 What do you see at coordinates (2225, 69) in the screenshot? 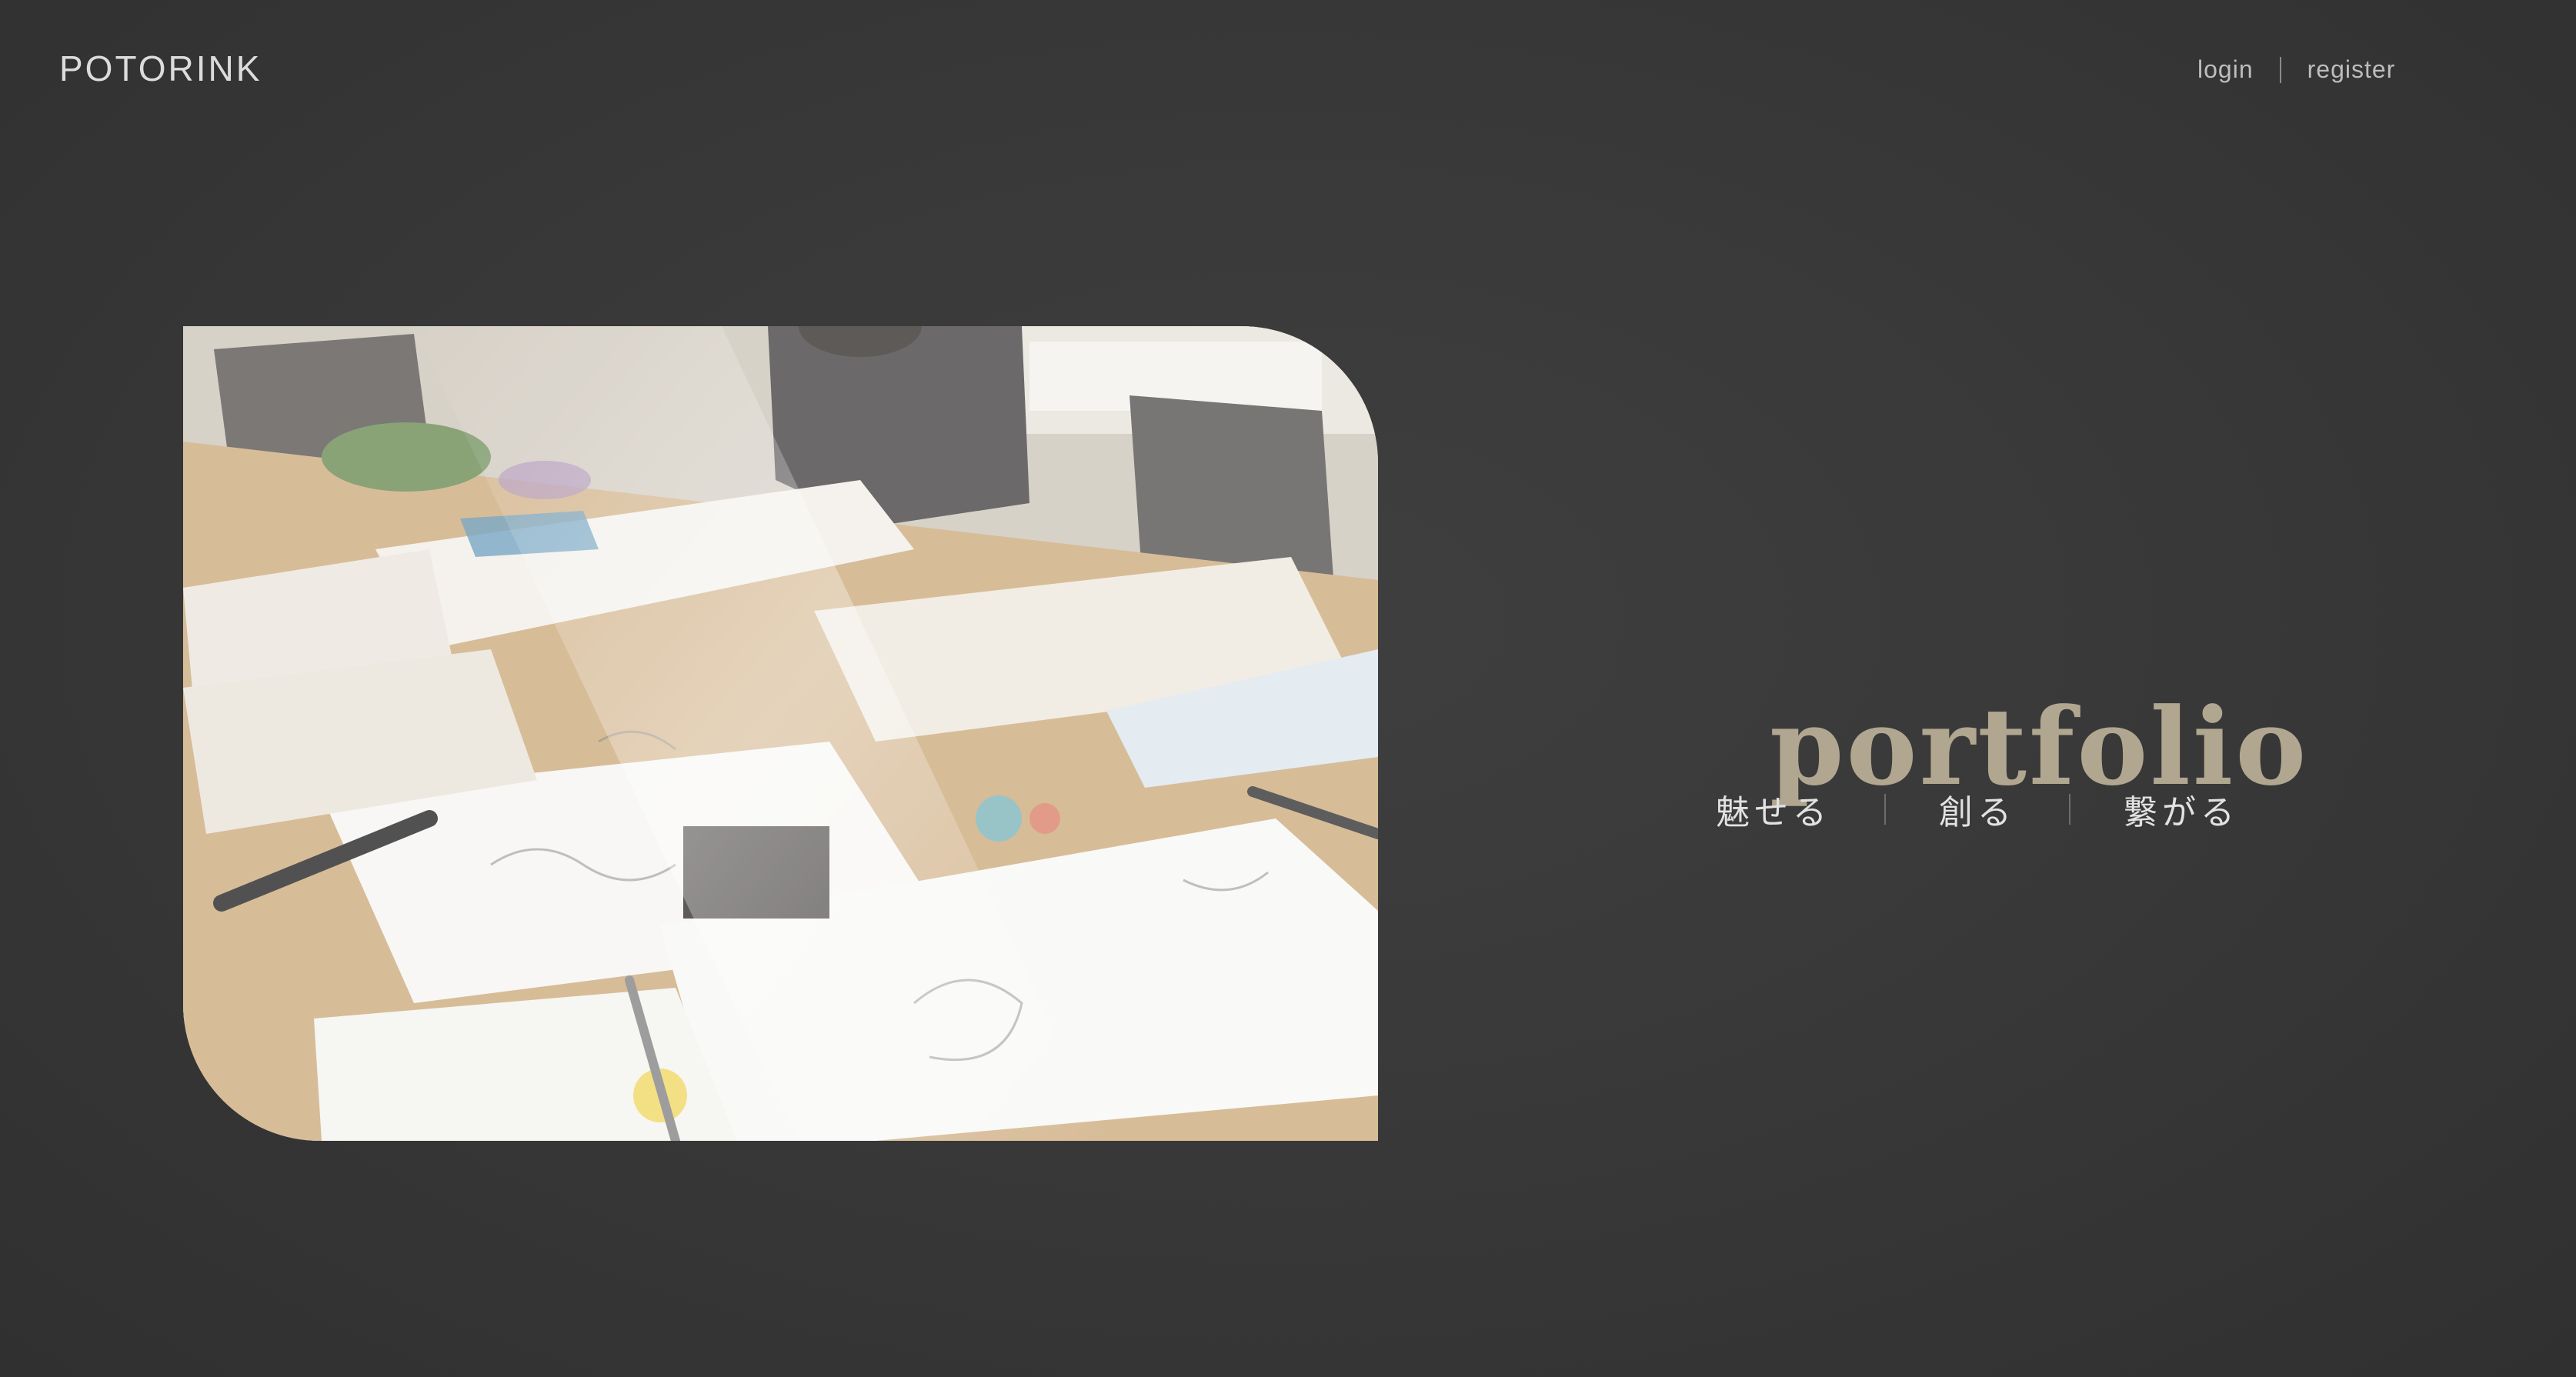
I see `login-link: login` at bounding box center [2225, 69].